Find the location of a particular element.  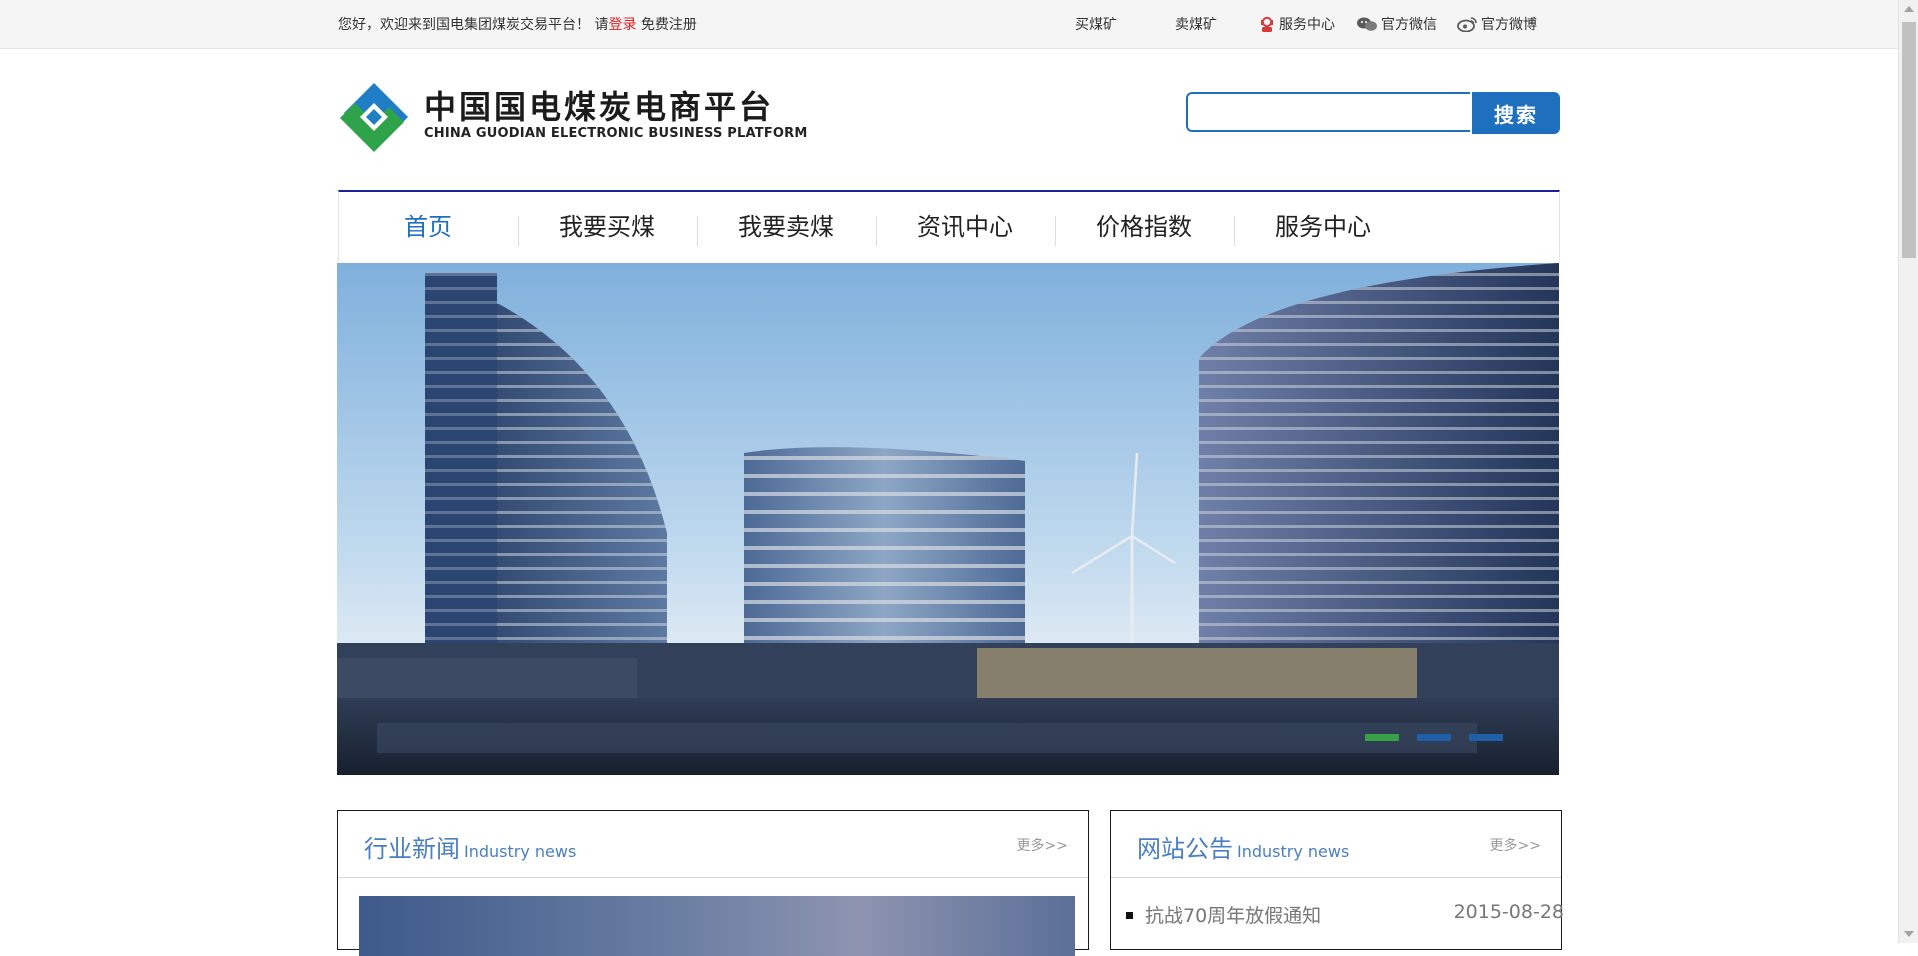

nav-item-home: 首页 is located at coordinates (428, 227).